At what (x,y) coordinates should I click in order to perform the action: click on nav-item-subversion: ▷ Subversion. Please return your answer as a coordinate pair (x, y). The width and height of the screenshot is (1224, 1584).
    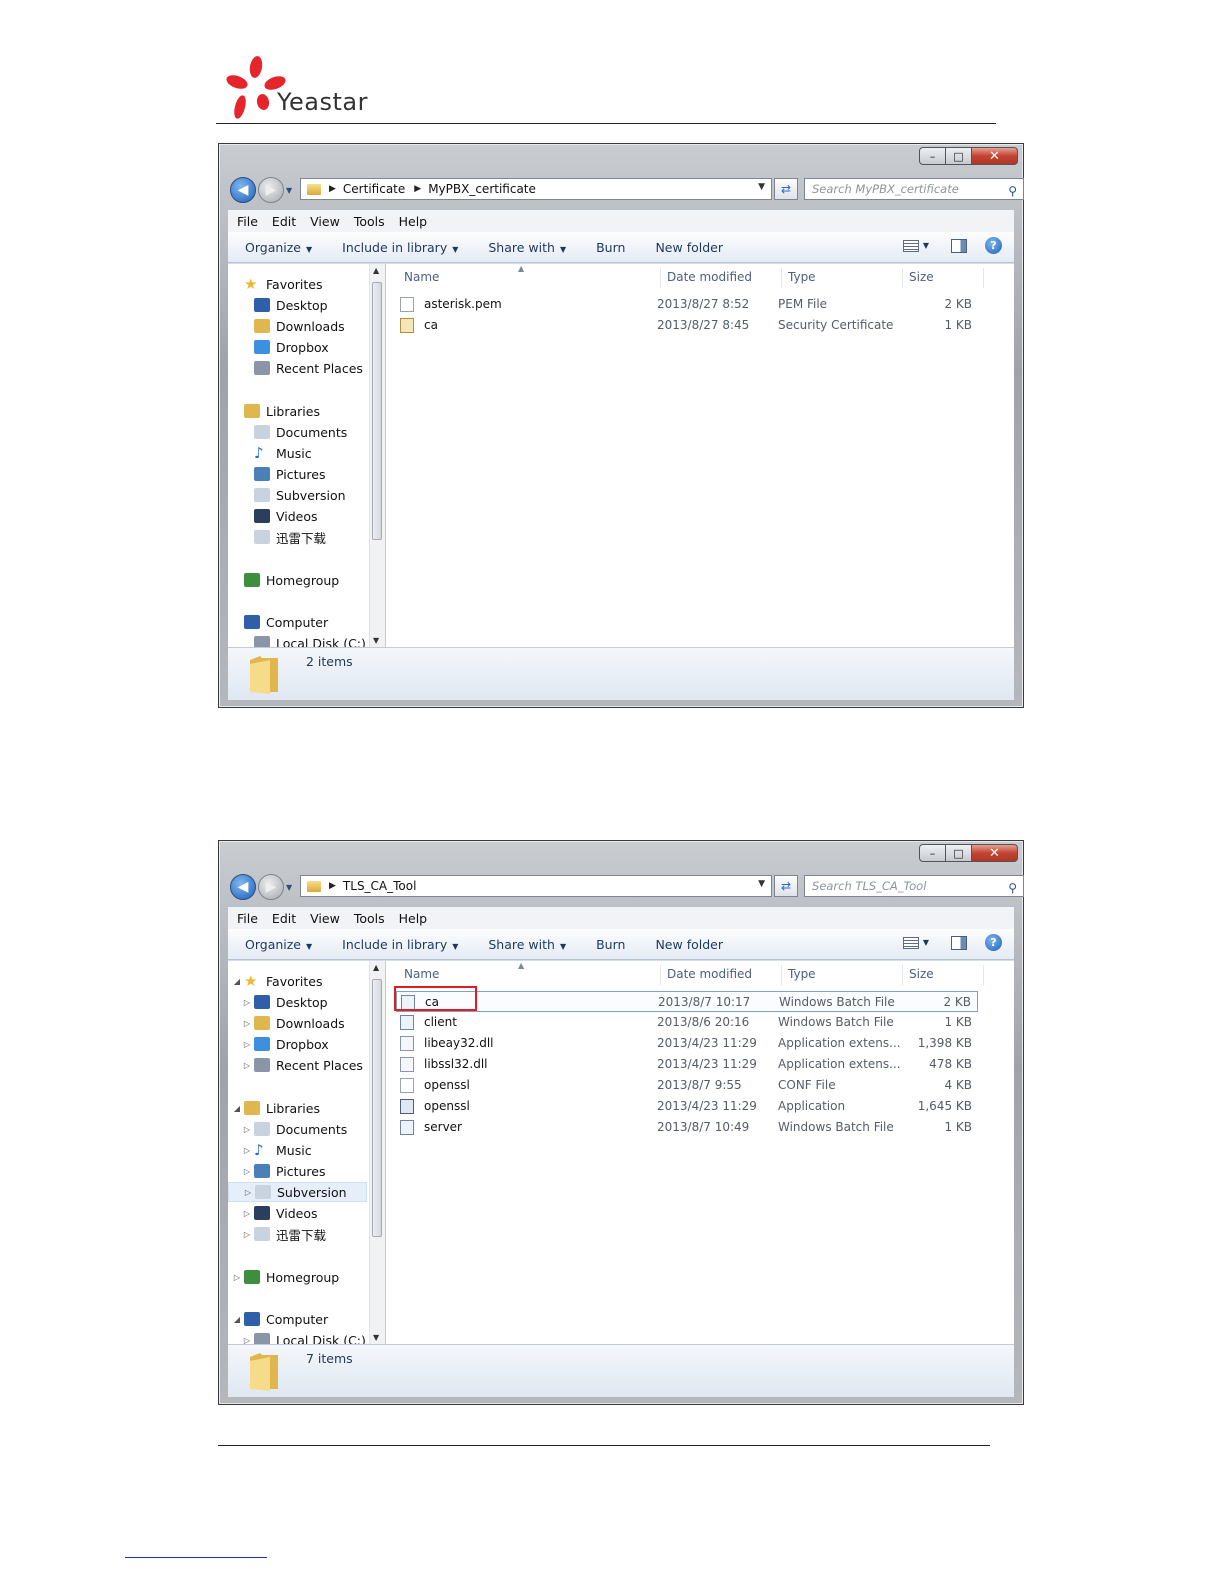
    Looking at the image, I should click on (297, 1192).